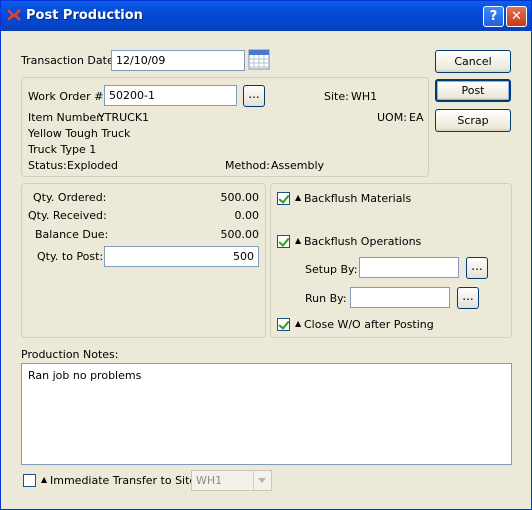  Describe the element at coordinates (331, 269) in the screenshot. I see `setup-by-label: Setup By:` at that location.